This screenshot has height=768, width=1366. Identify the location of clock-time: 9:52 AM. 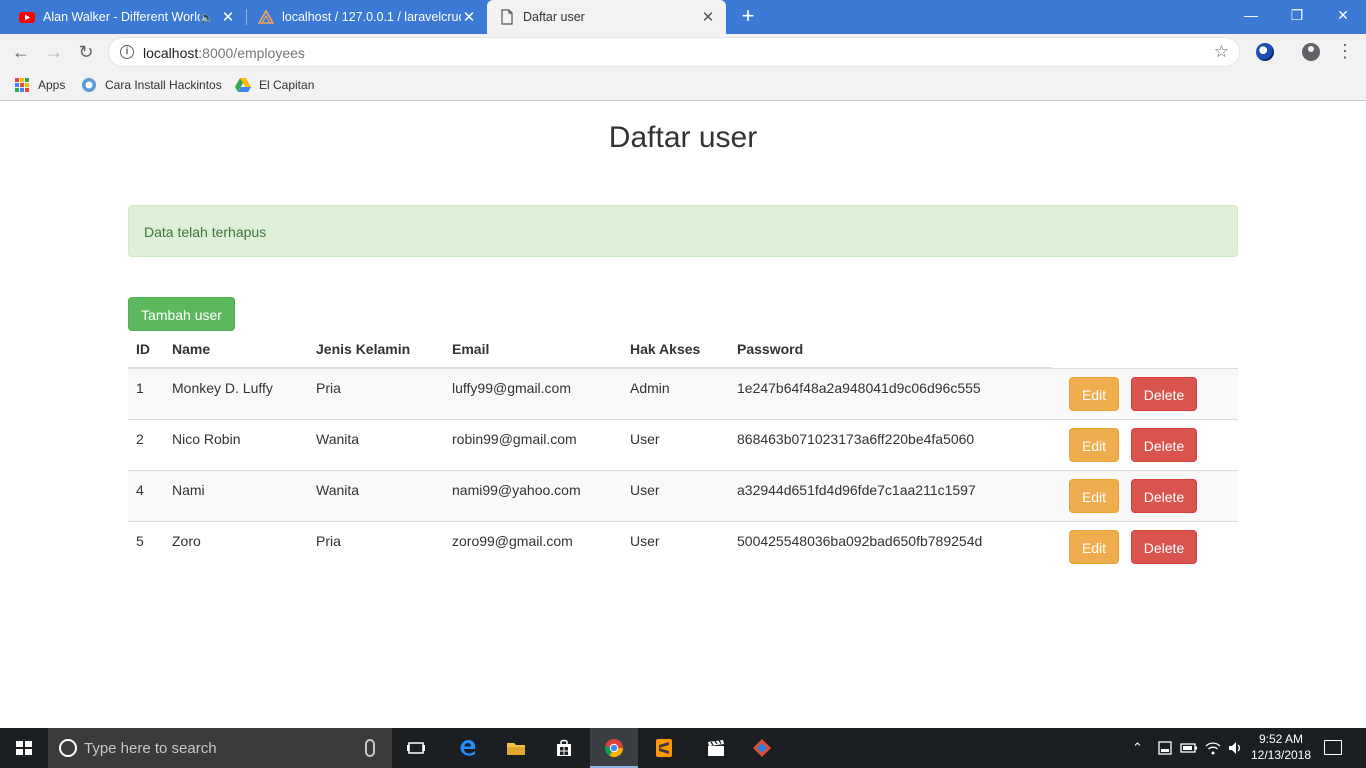
(1281, 739).